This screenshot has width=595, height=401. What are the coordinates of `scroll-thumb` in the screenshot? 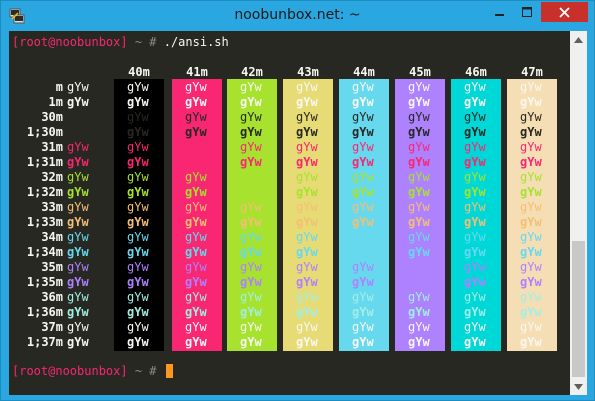 It's located at (578, 309).